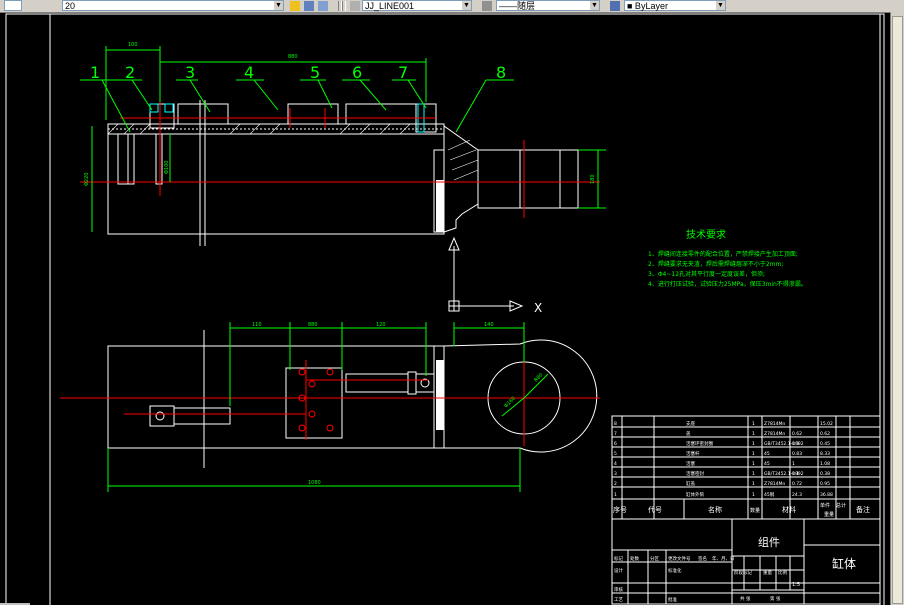  Describe the element at coordinates (679, 558) in the screenshot. I see `svg-text: 更改文件号` at that location.